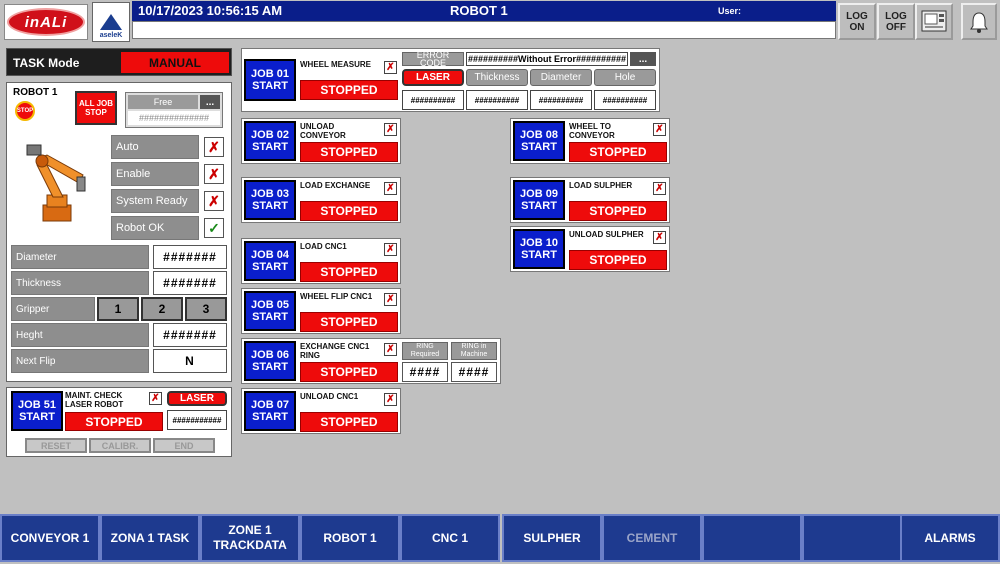 Image resolution: width=1000 pixels, height=564 pixels. Describe the element at coordinates (950, 538) in the screenshot. I see `nav-alarms: ALARMS` at that location.